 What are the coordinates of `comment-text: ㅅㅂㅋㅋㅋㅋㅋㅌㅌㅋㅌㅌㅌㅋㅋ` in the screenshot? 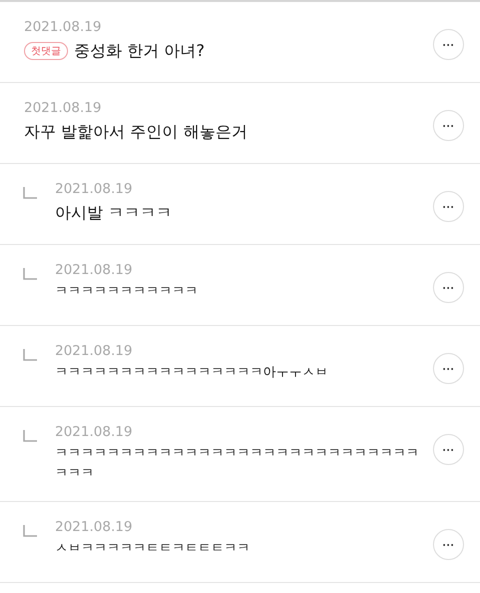 It's located at (152, 549).